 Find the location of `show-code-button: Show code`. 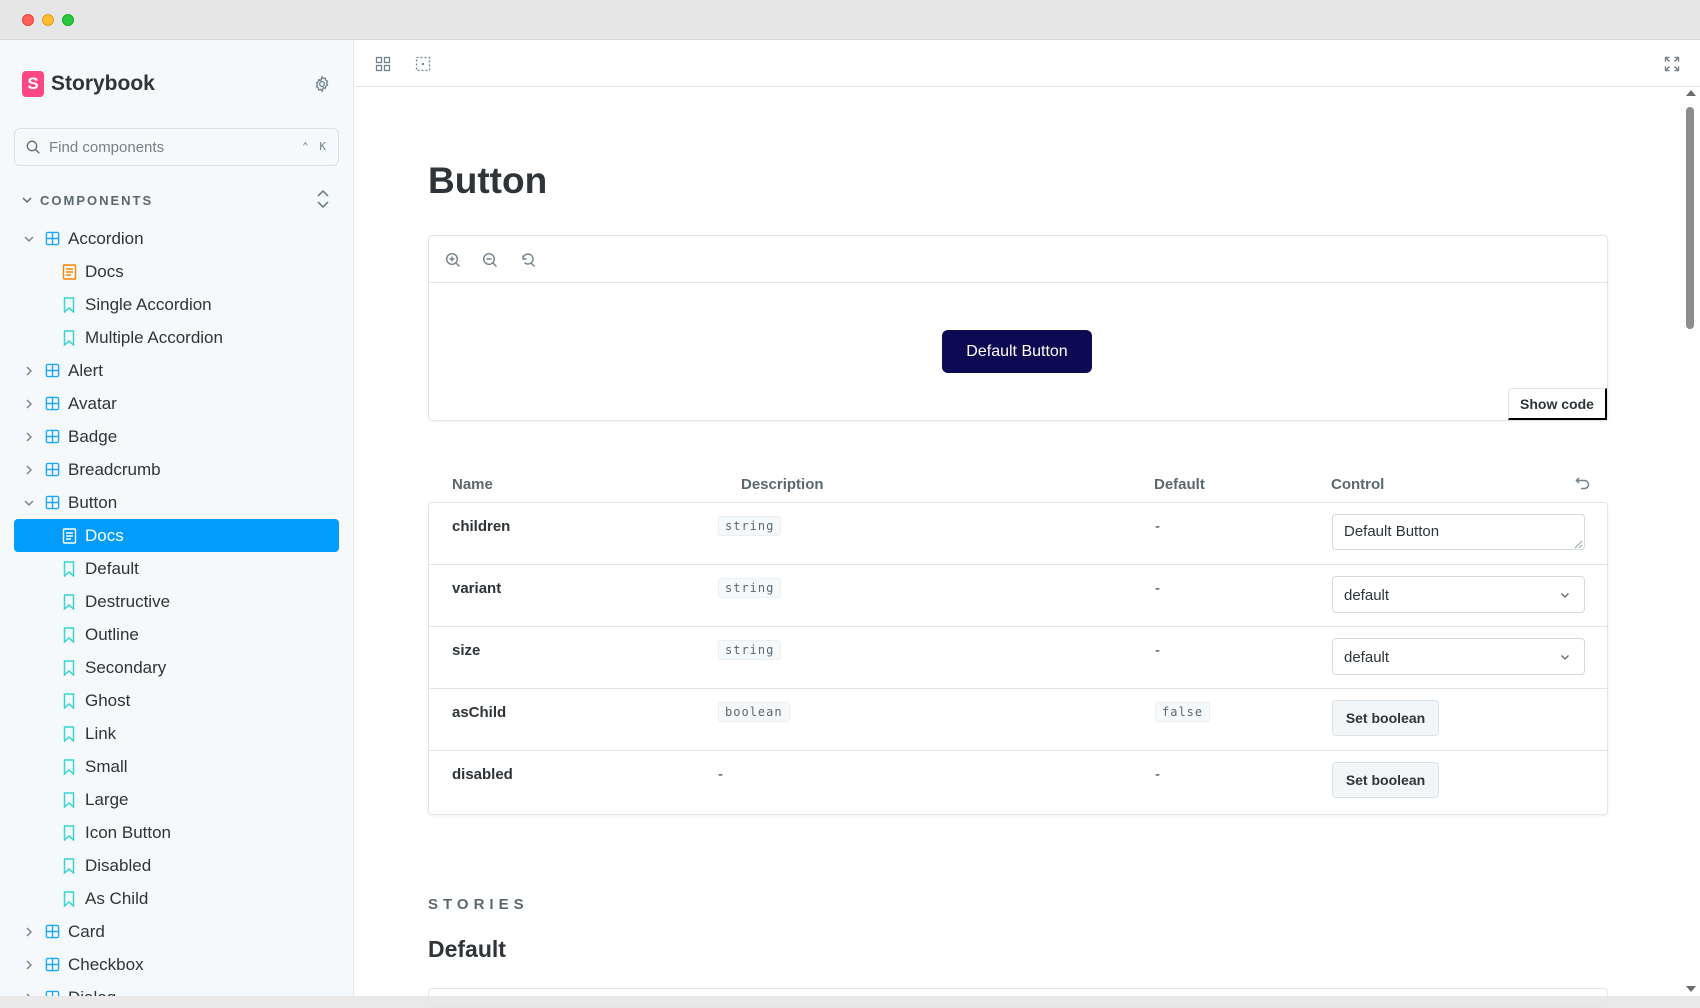

show-code-button: Show code is located at coordinates (1557, 404).